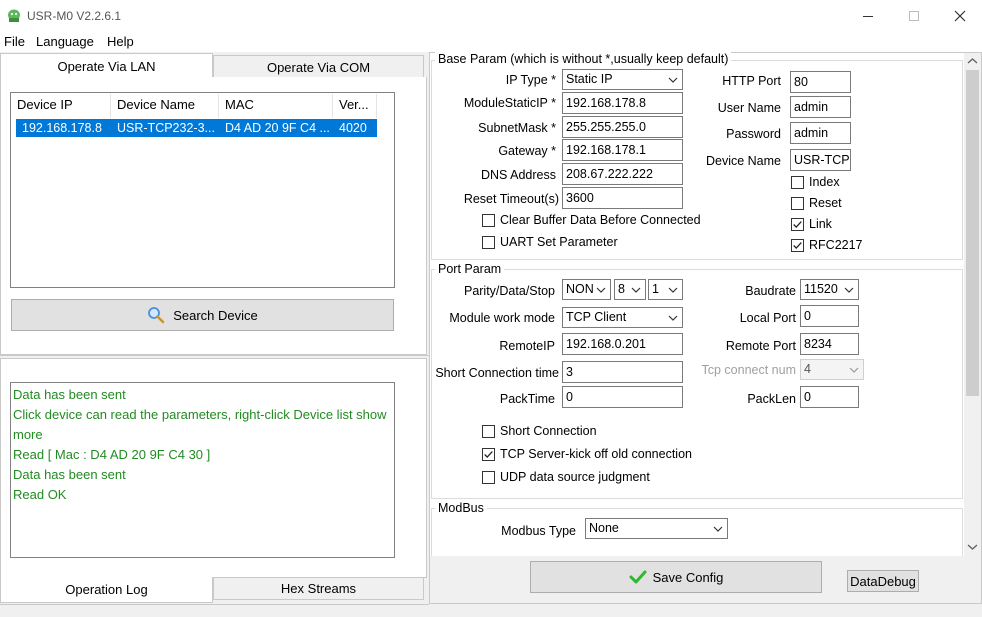  I want to click on clear-buffer-label: Clear Buffer Data Before Connected, so click(600, 220).